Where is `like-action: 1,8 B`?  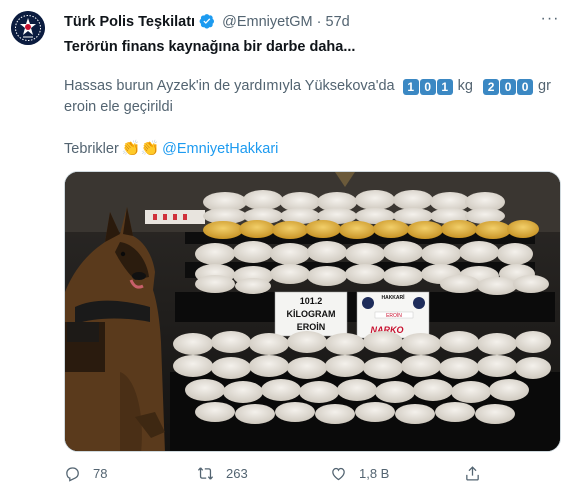
like-action: 1,8 B is located at coordinates (359, 473).